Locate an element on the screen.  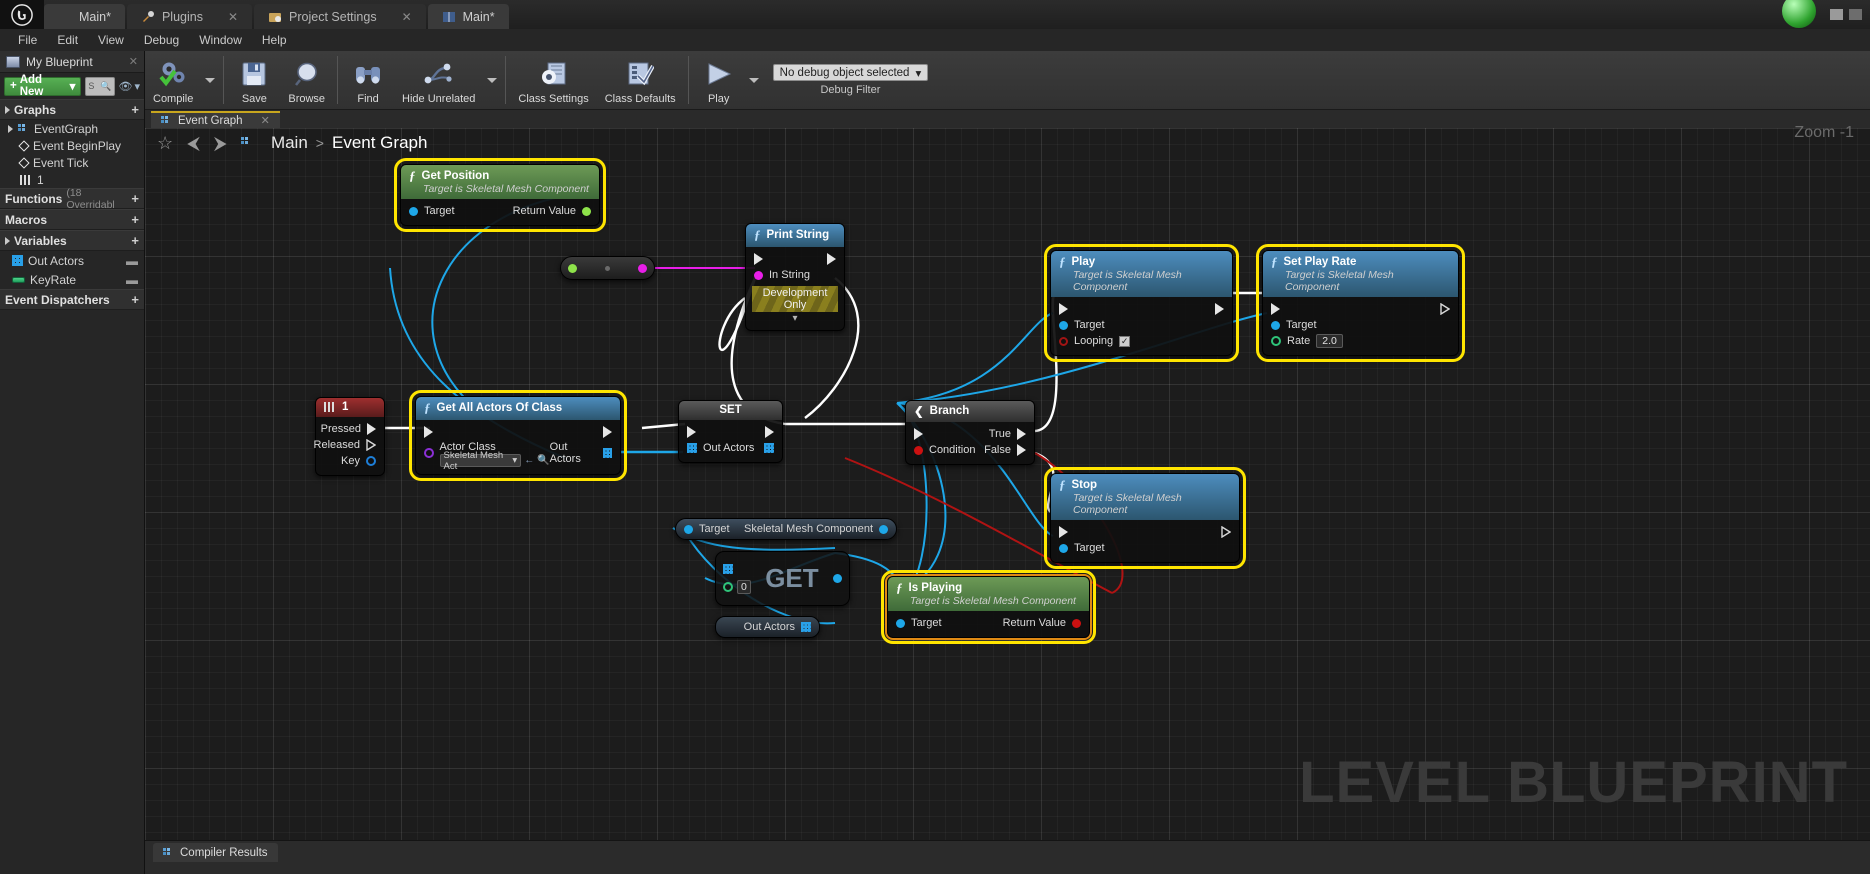
window-tab-project-settings: Project Settings ✕ is located at coordinates (340, 16).